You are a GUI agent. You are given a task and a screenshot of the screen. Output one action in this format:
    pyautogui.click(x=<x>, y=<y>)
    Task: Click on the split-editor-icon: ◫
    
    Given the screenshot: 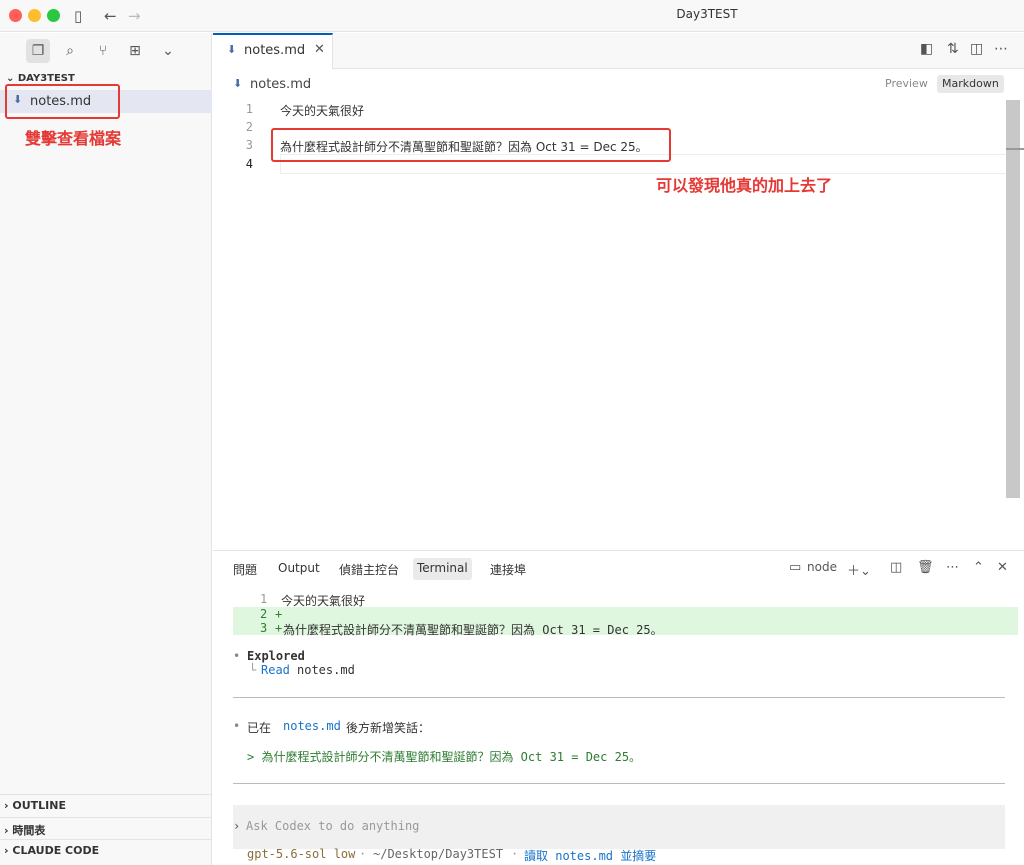 What is the action you would take?
    pyautogui.click(x=976, y=49)
    